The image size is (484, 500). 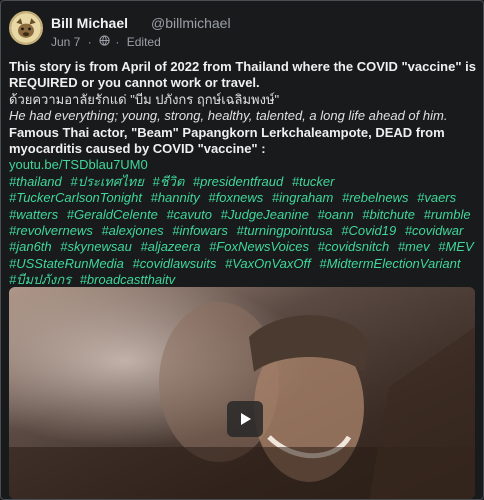 I want to click on hashtag-link: #alexjones, so click(x=132, y=230).